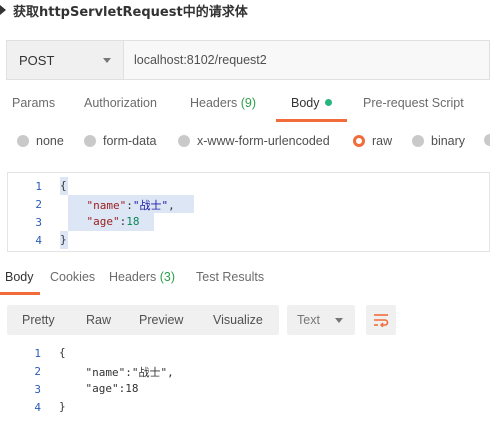  What do you see at coordinates (3, 10) in the screenshot?
I see `triangle-bullet-icon` at bounding box center [3, 10].